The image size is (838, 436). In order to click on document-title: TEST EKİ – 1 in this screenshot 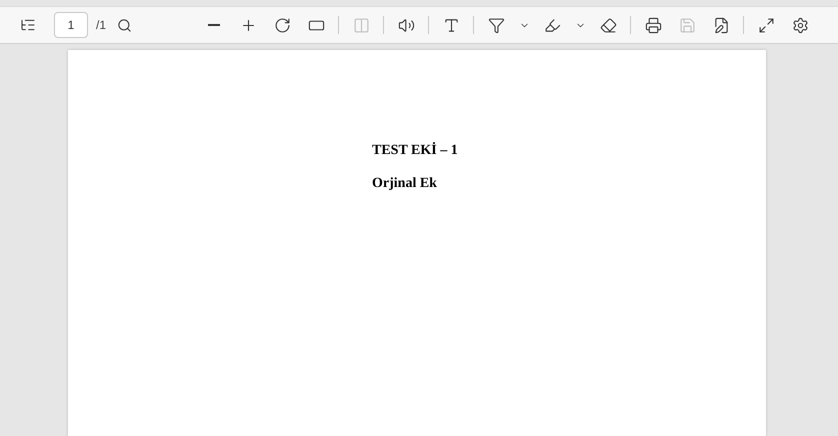, I will do `click(415, 150)`.